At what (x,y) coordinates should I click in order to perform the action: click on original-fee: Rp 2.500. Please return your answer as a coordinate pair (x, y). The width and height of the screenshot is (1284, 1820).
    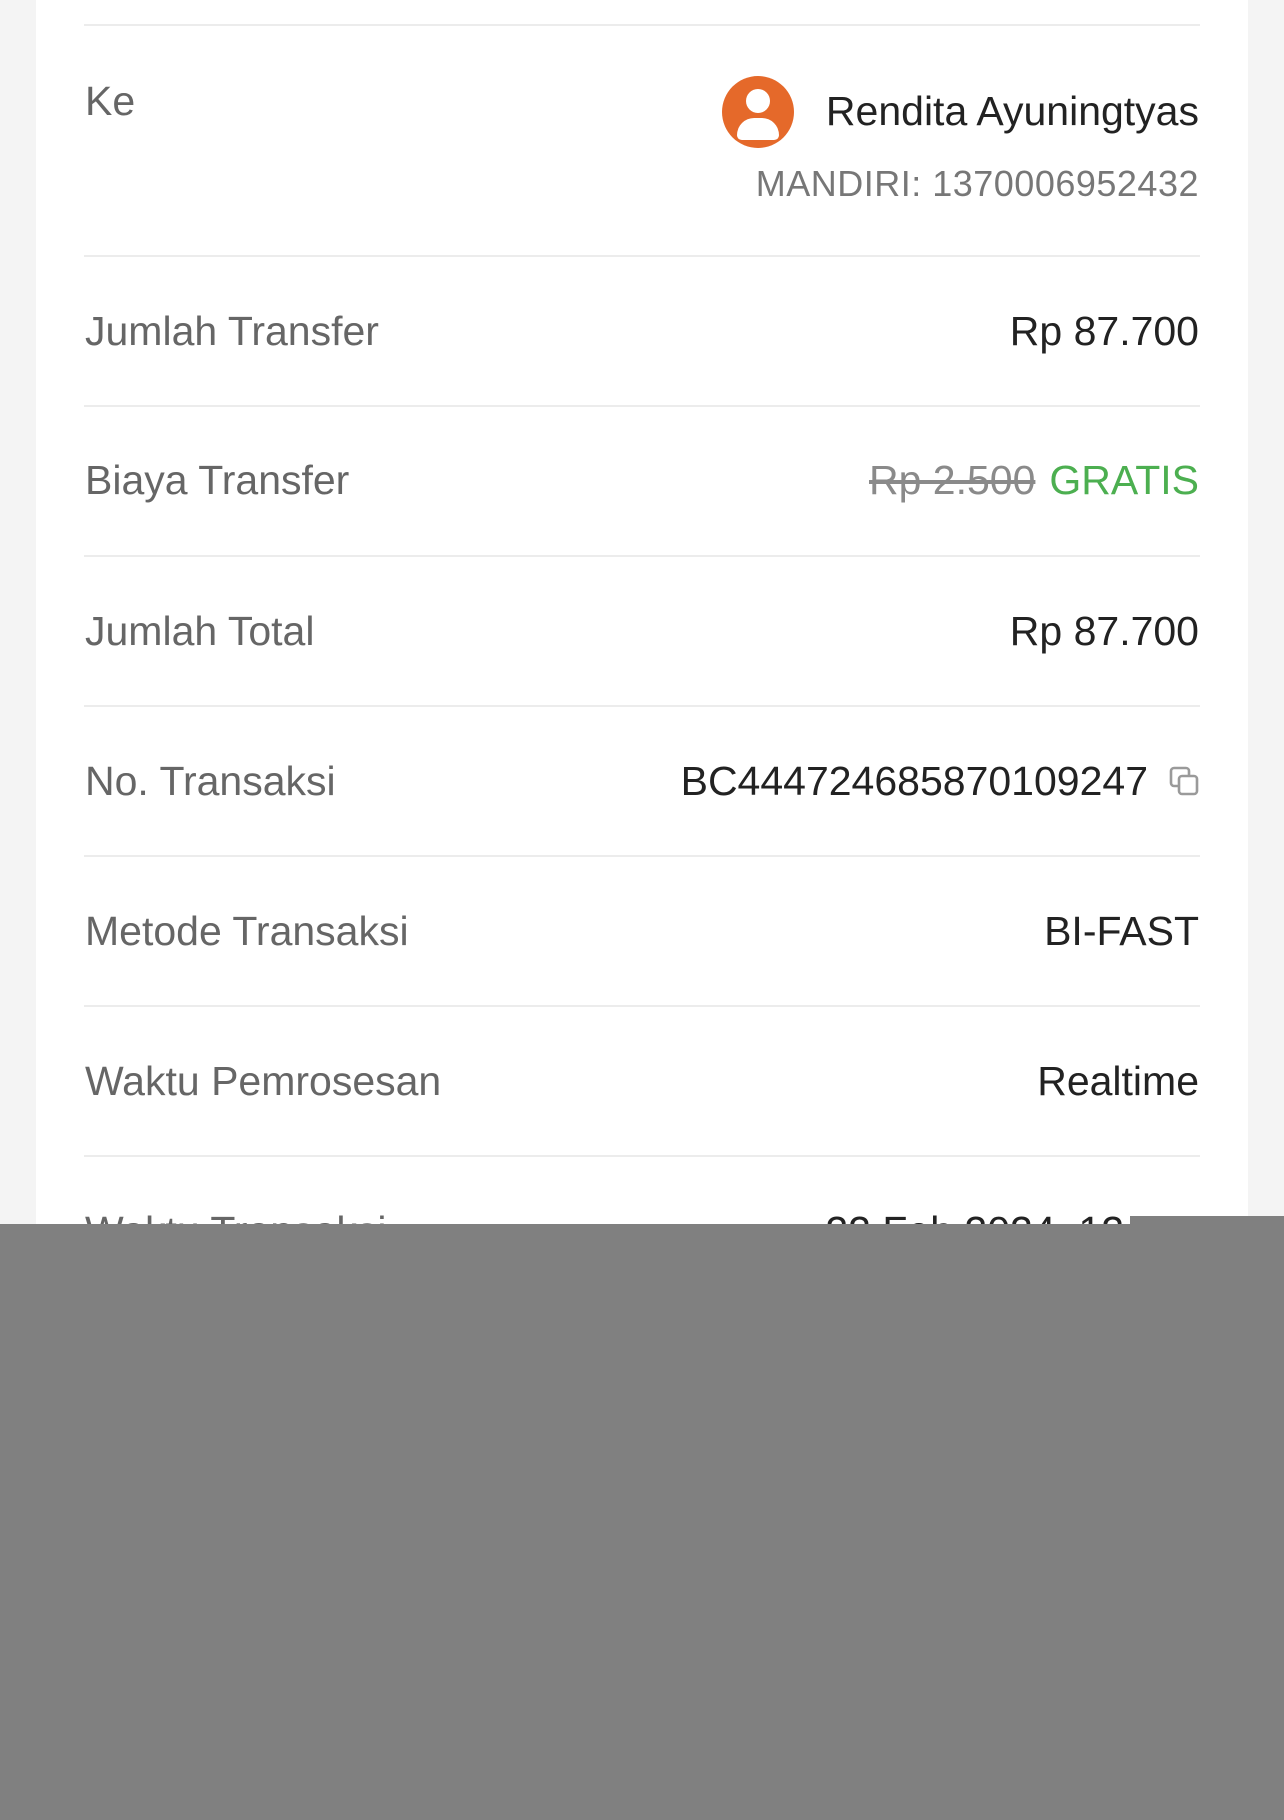
    Looking at the image, I should click on (952, 480).